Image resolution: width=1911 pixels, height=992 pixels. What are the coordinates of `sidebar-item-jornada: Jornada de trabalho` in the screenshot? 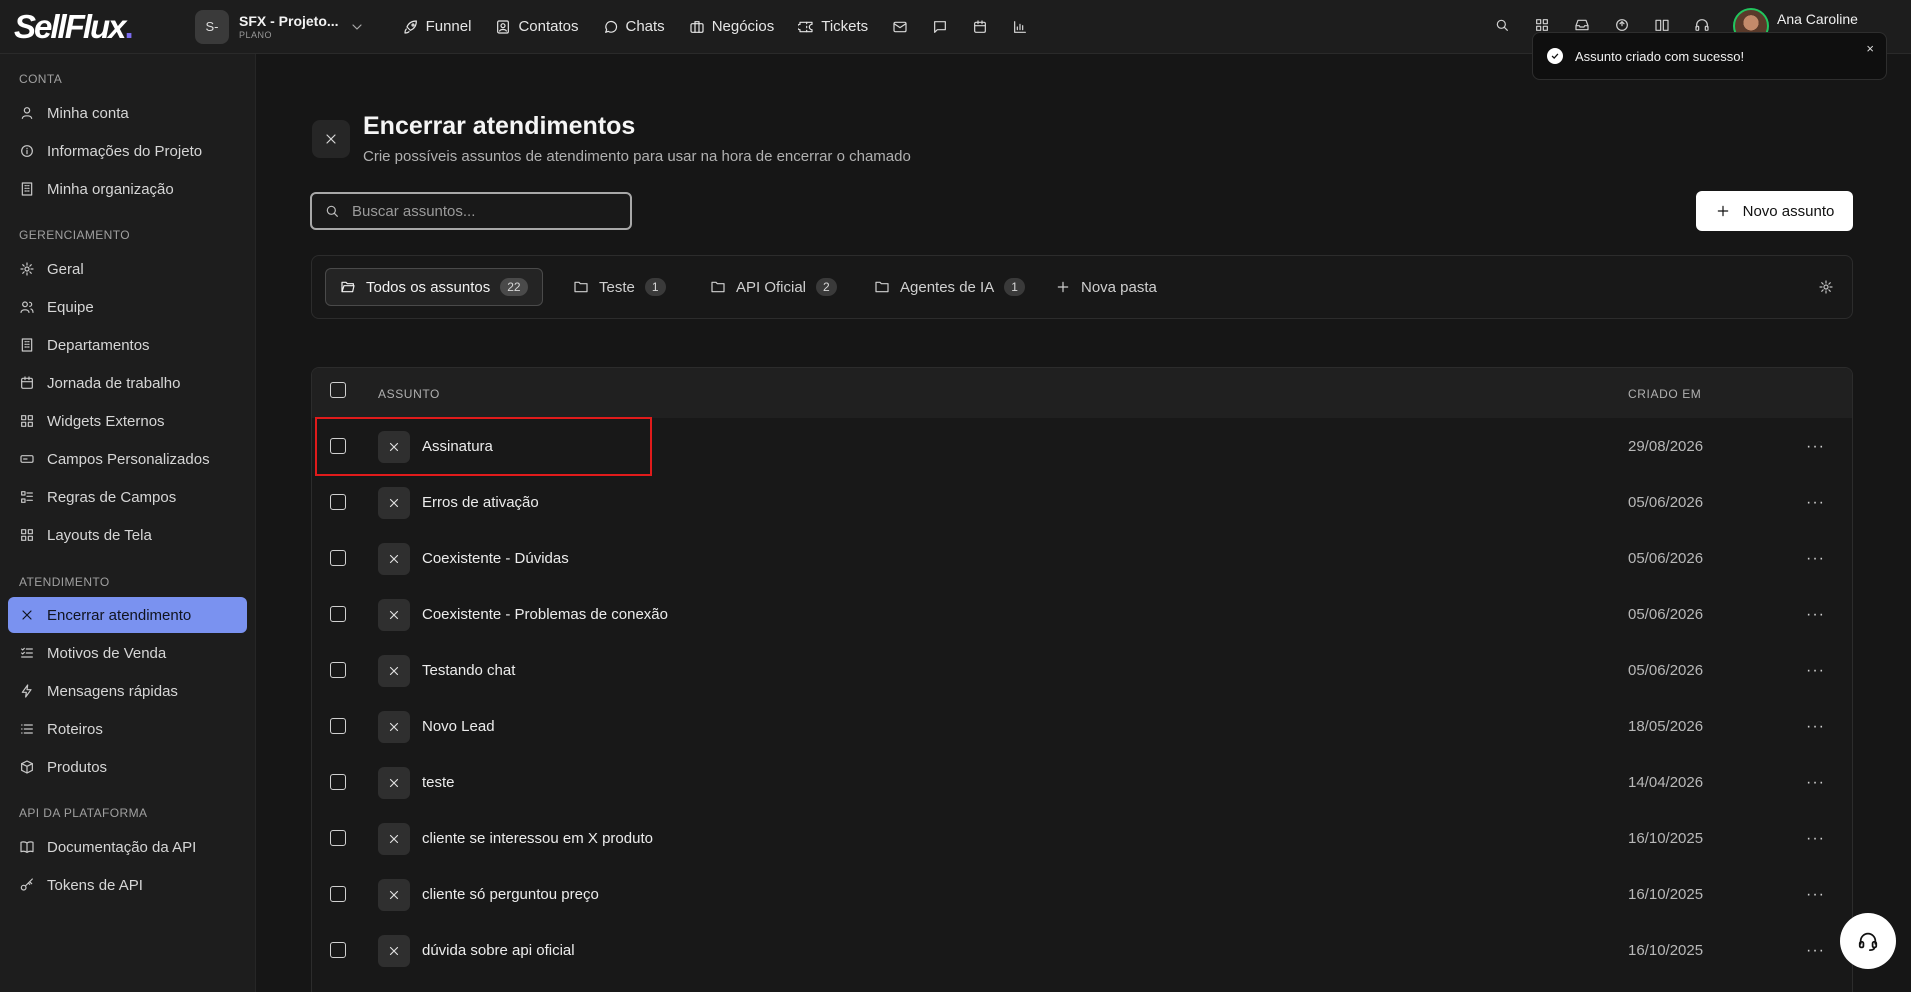 It's located at (127, 383).